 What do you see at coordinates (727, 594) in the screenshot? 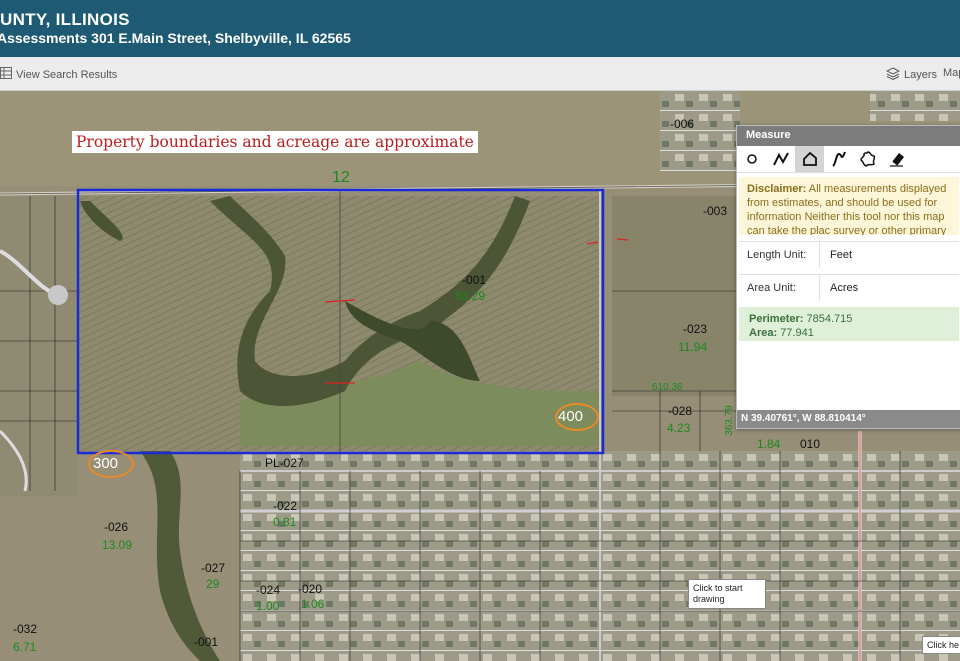
I see `start-drawing-tooltip: Click to start drawing` at bounding box center [727, 594].